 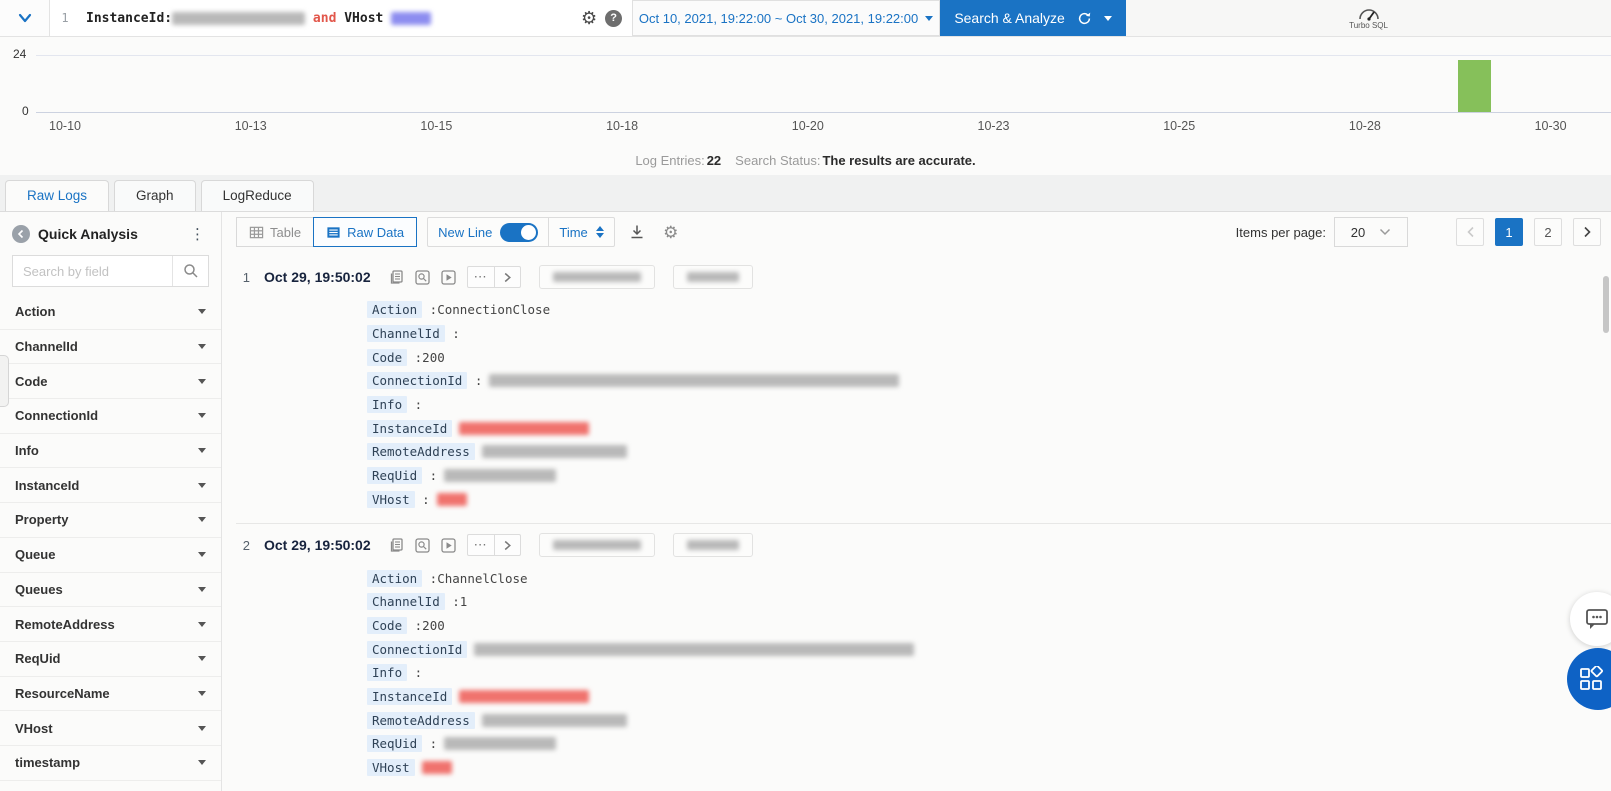 What do you see at coordinates (1509, 232) in the screenshot?
I see `page-1-button: 1` at bounding box center [1509, 232].